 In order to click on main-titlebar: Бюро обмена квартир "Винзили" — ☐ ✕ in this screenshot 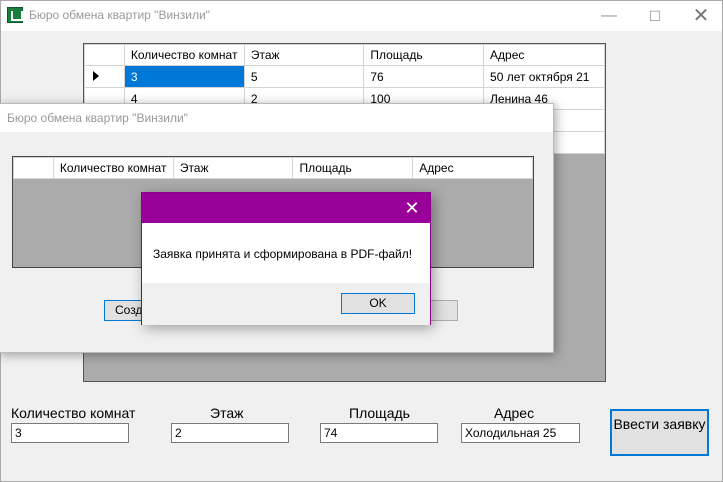, I will do `click(361, 16)`.